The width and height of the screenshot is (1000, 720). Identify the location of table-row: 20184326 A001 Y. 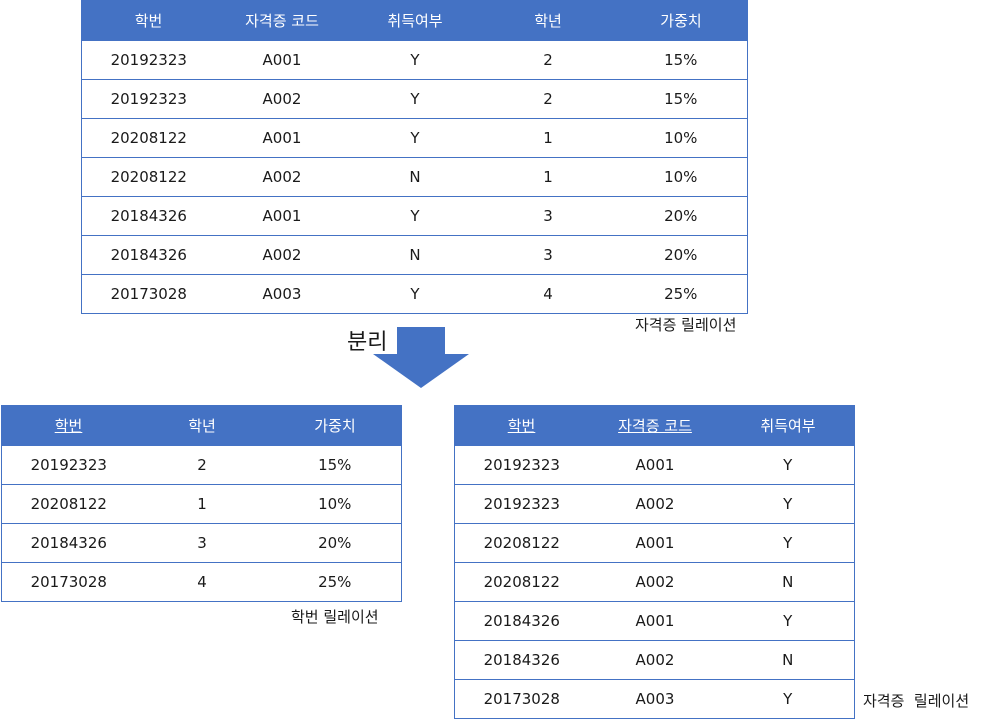
(654, 621).